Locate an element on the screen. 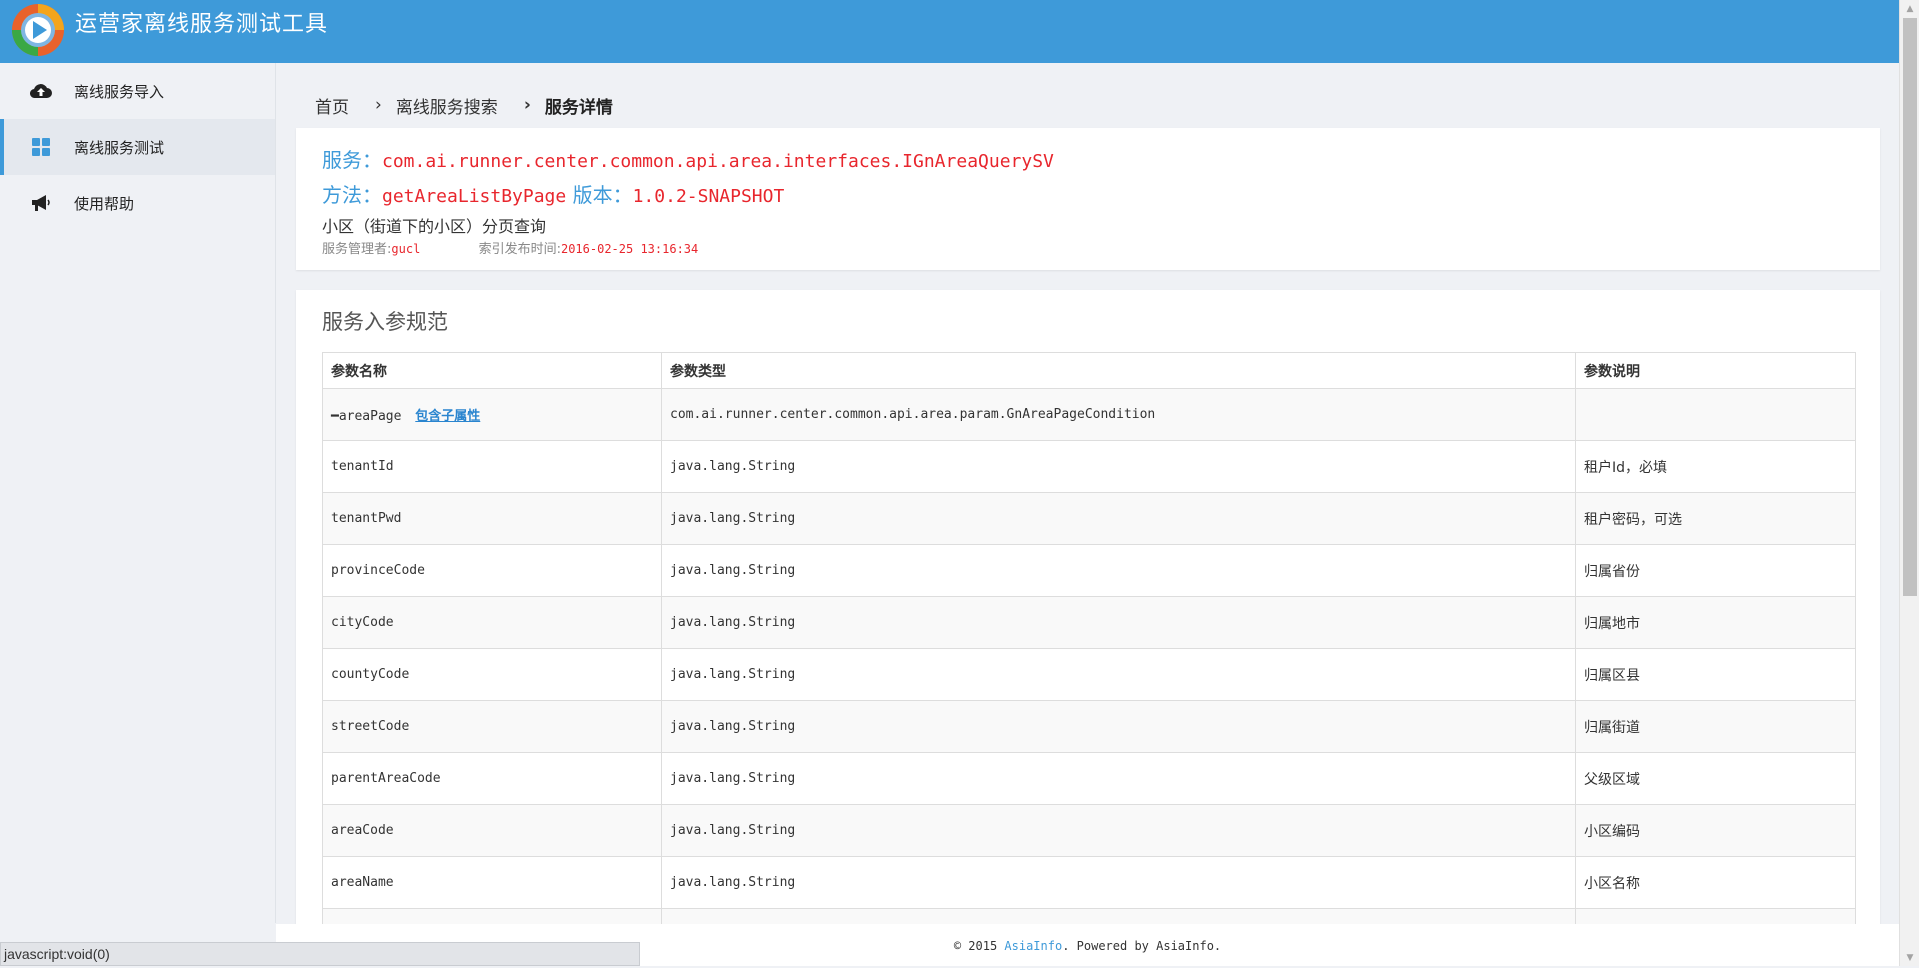  param-name-cell: areaName is located at coordinates (492, 882).